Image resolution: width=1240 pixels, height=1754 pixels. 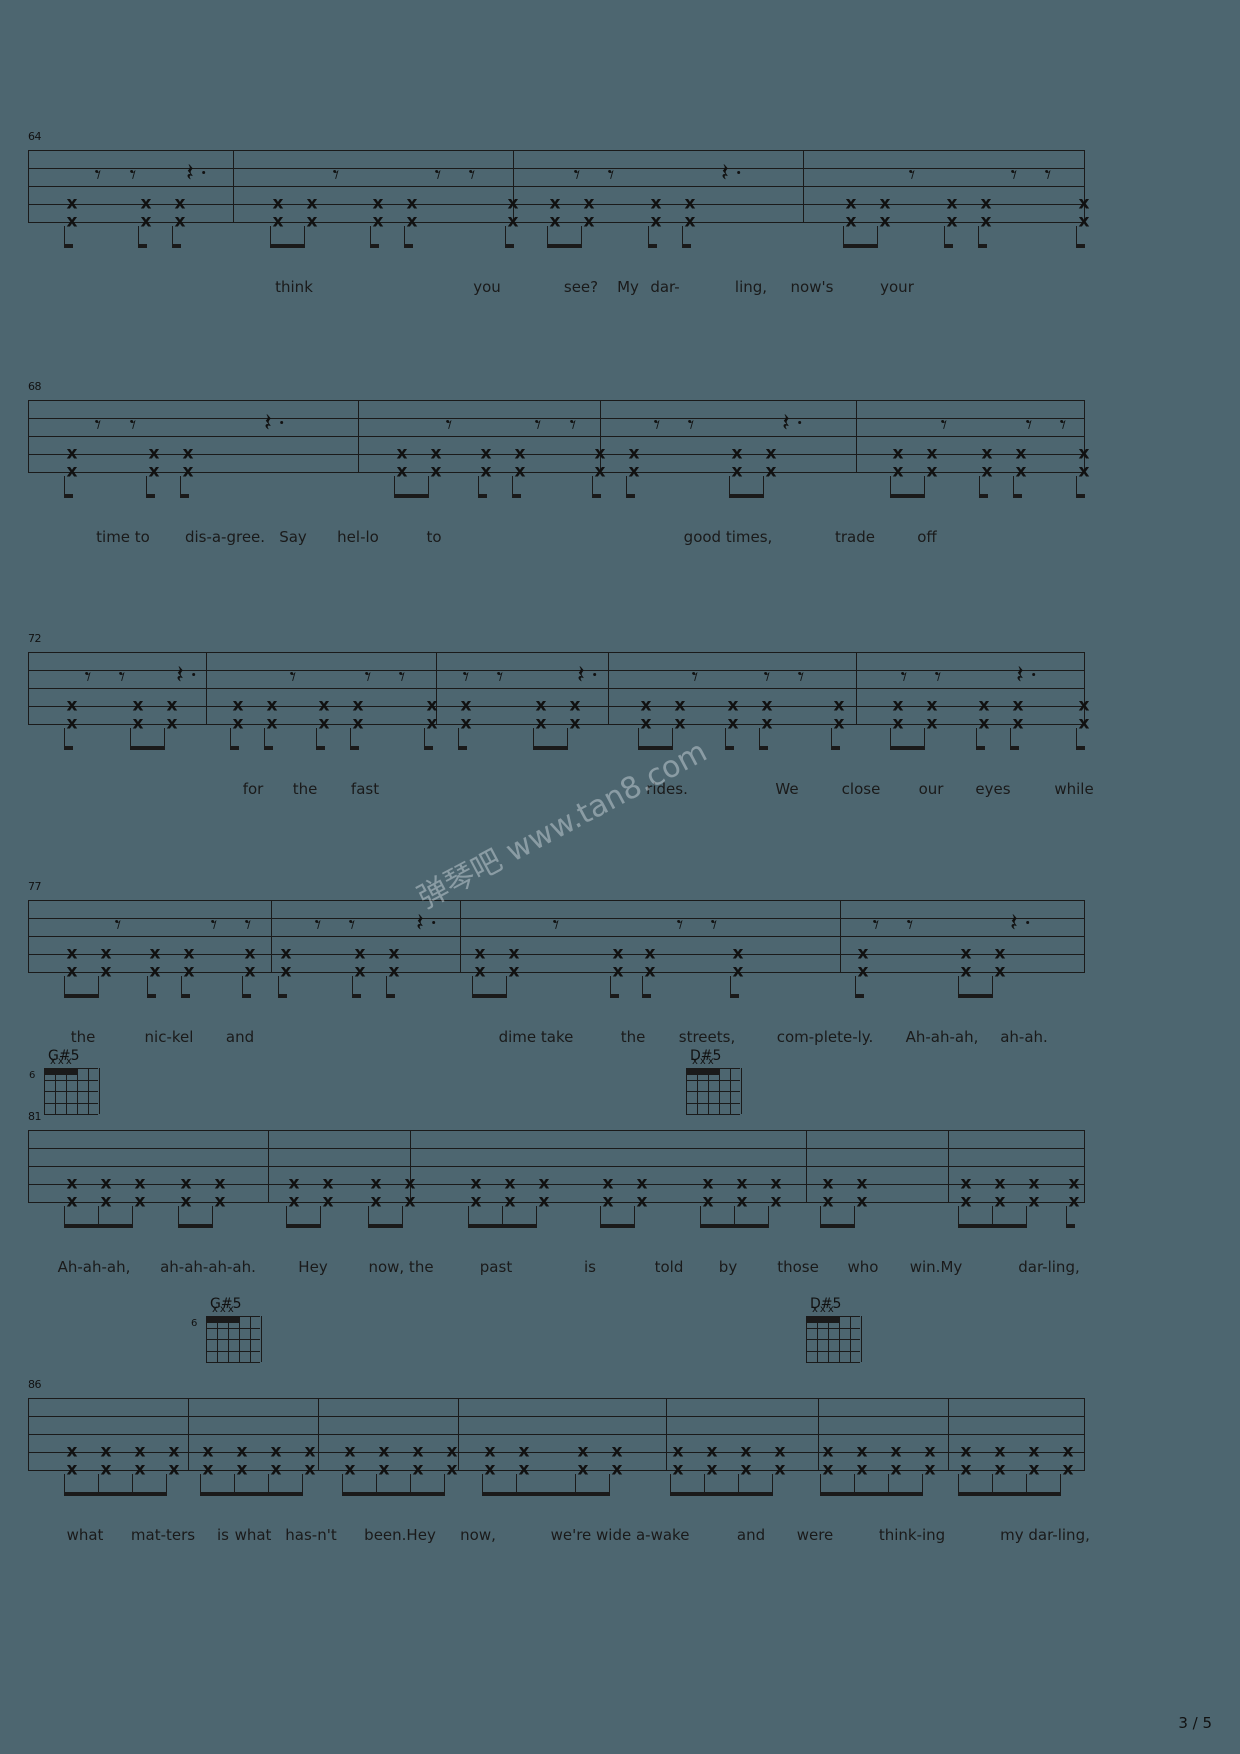 What do you see at coordinates (35, 1384) in the screenshot?
I see `measure-number: 86` at bounding box center [35, 1384].